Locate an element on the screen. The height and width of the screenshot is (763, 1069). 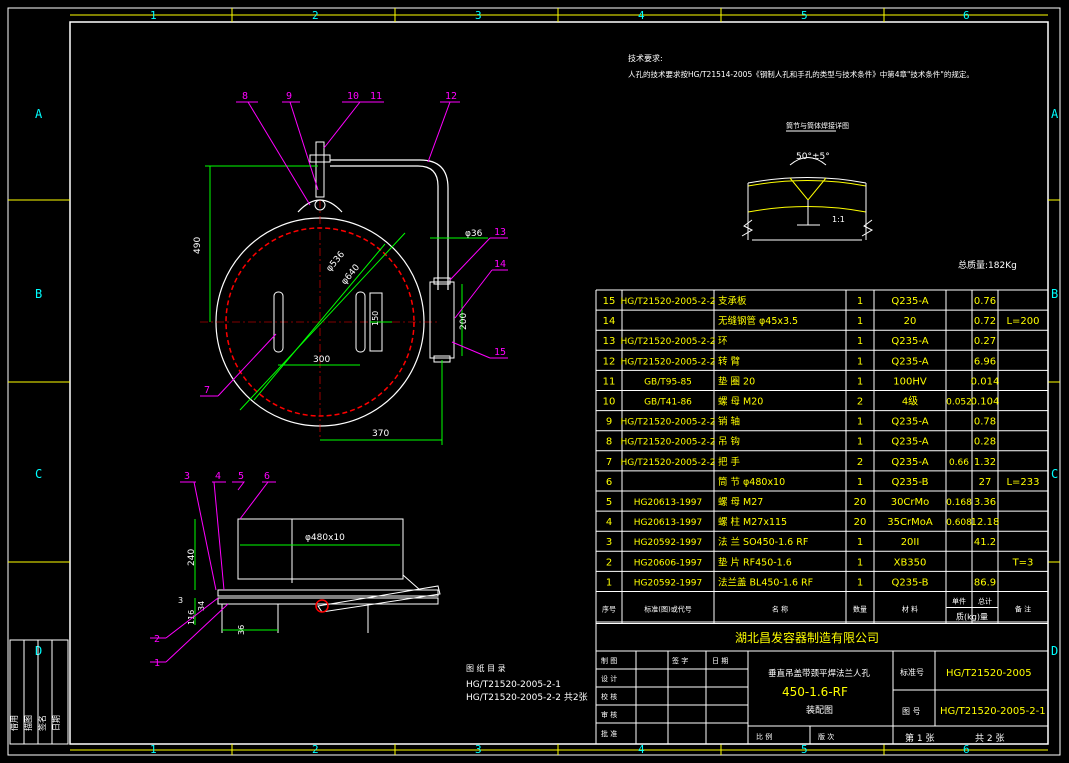
dim-150: 150 is located at coordinates (375, 318).